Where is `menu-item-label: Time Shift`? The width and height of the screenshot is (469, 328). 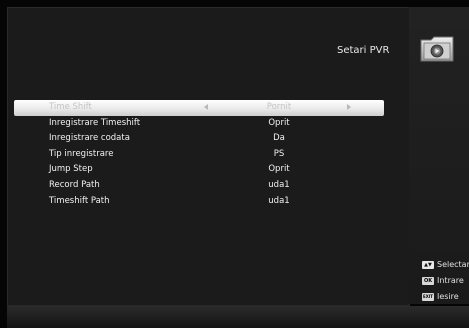 menu-item-label: Time Shift is located at coordinates (70, 107).